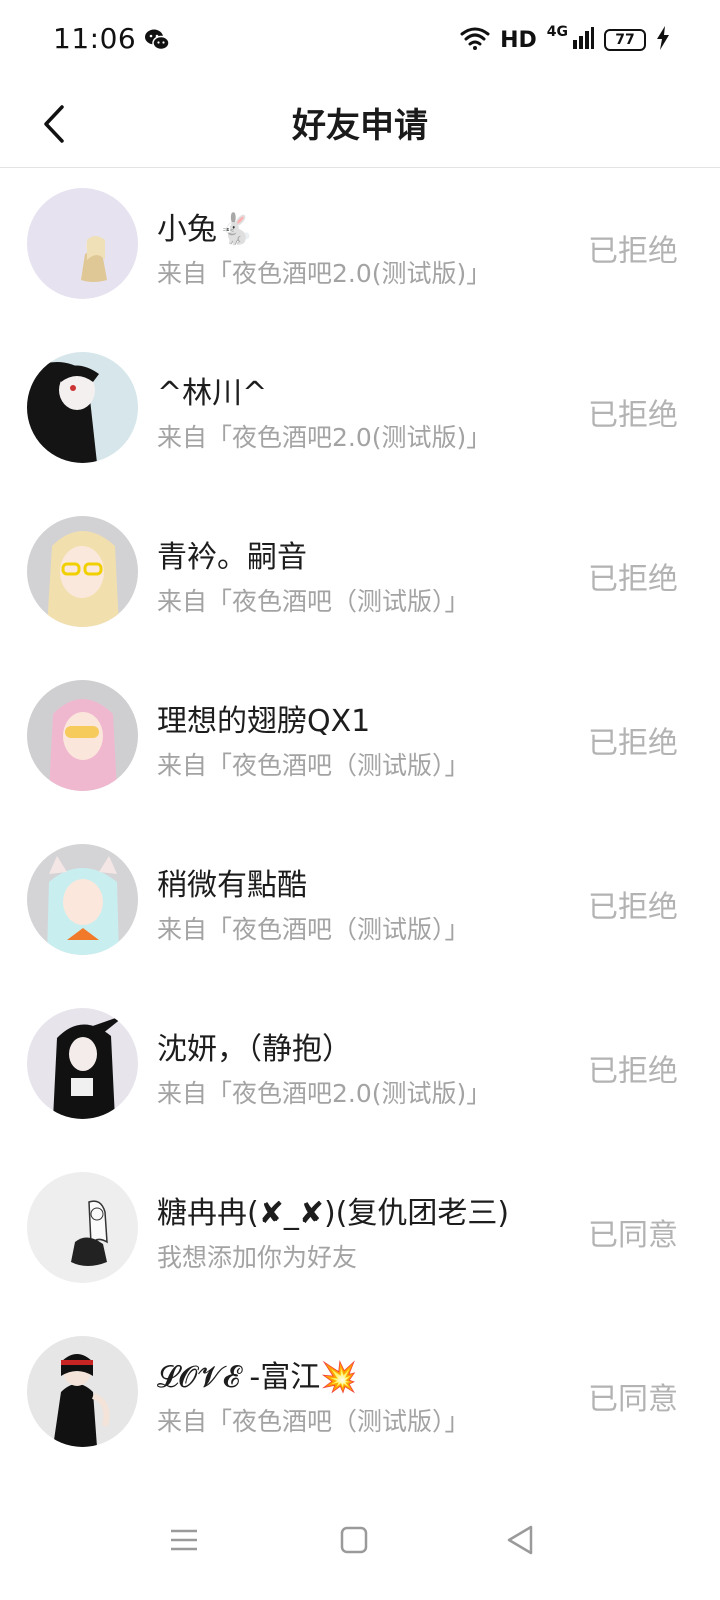  Describe the element at coordinates (360, 416) in the screenshot. I see `friend-request-item: ^林川^ 来自「夜色酒吧2.0(测试版)」 已拒绝` at that location.